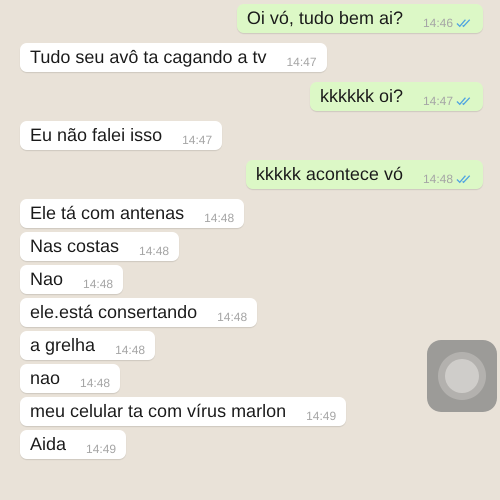 This screenshot has height=500, width=500. Describe the element at coordinates (158, 411) in the screenshot. I see `message-text: meu celular ta com vírus marlon` at that location.